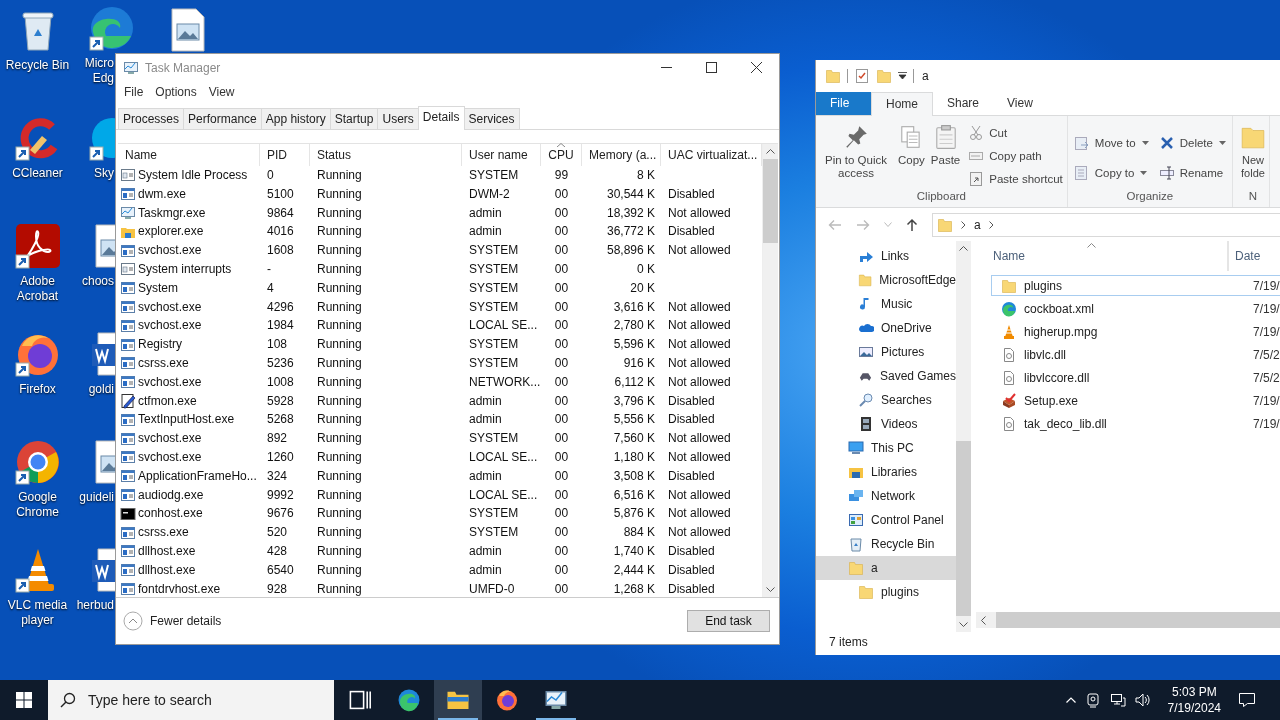 This screenshot has width=1280, height=720. What do you see at coordinates (963, 103) in the screenshot?
I see `ribbon-tab: Share` at bounding box center [963, 103].